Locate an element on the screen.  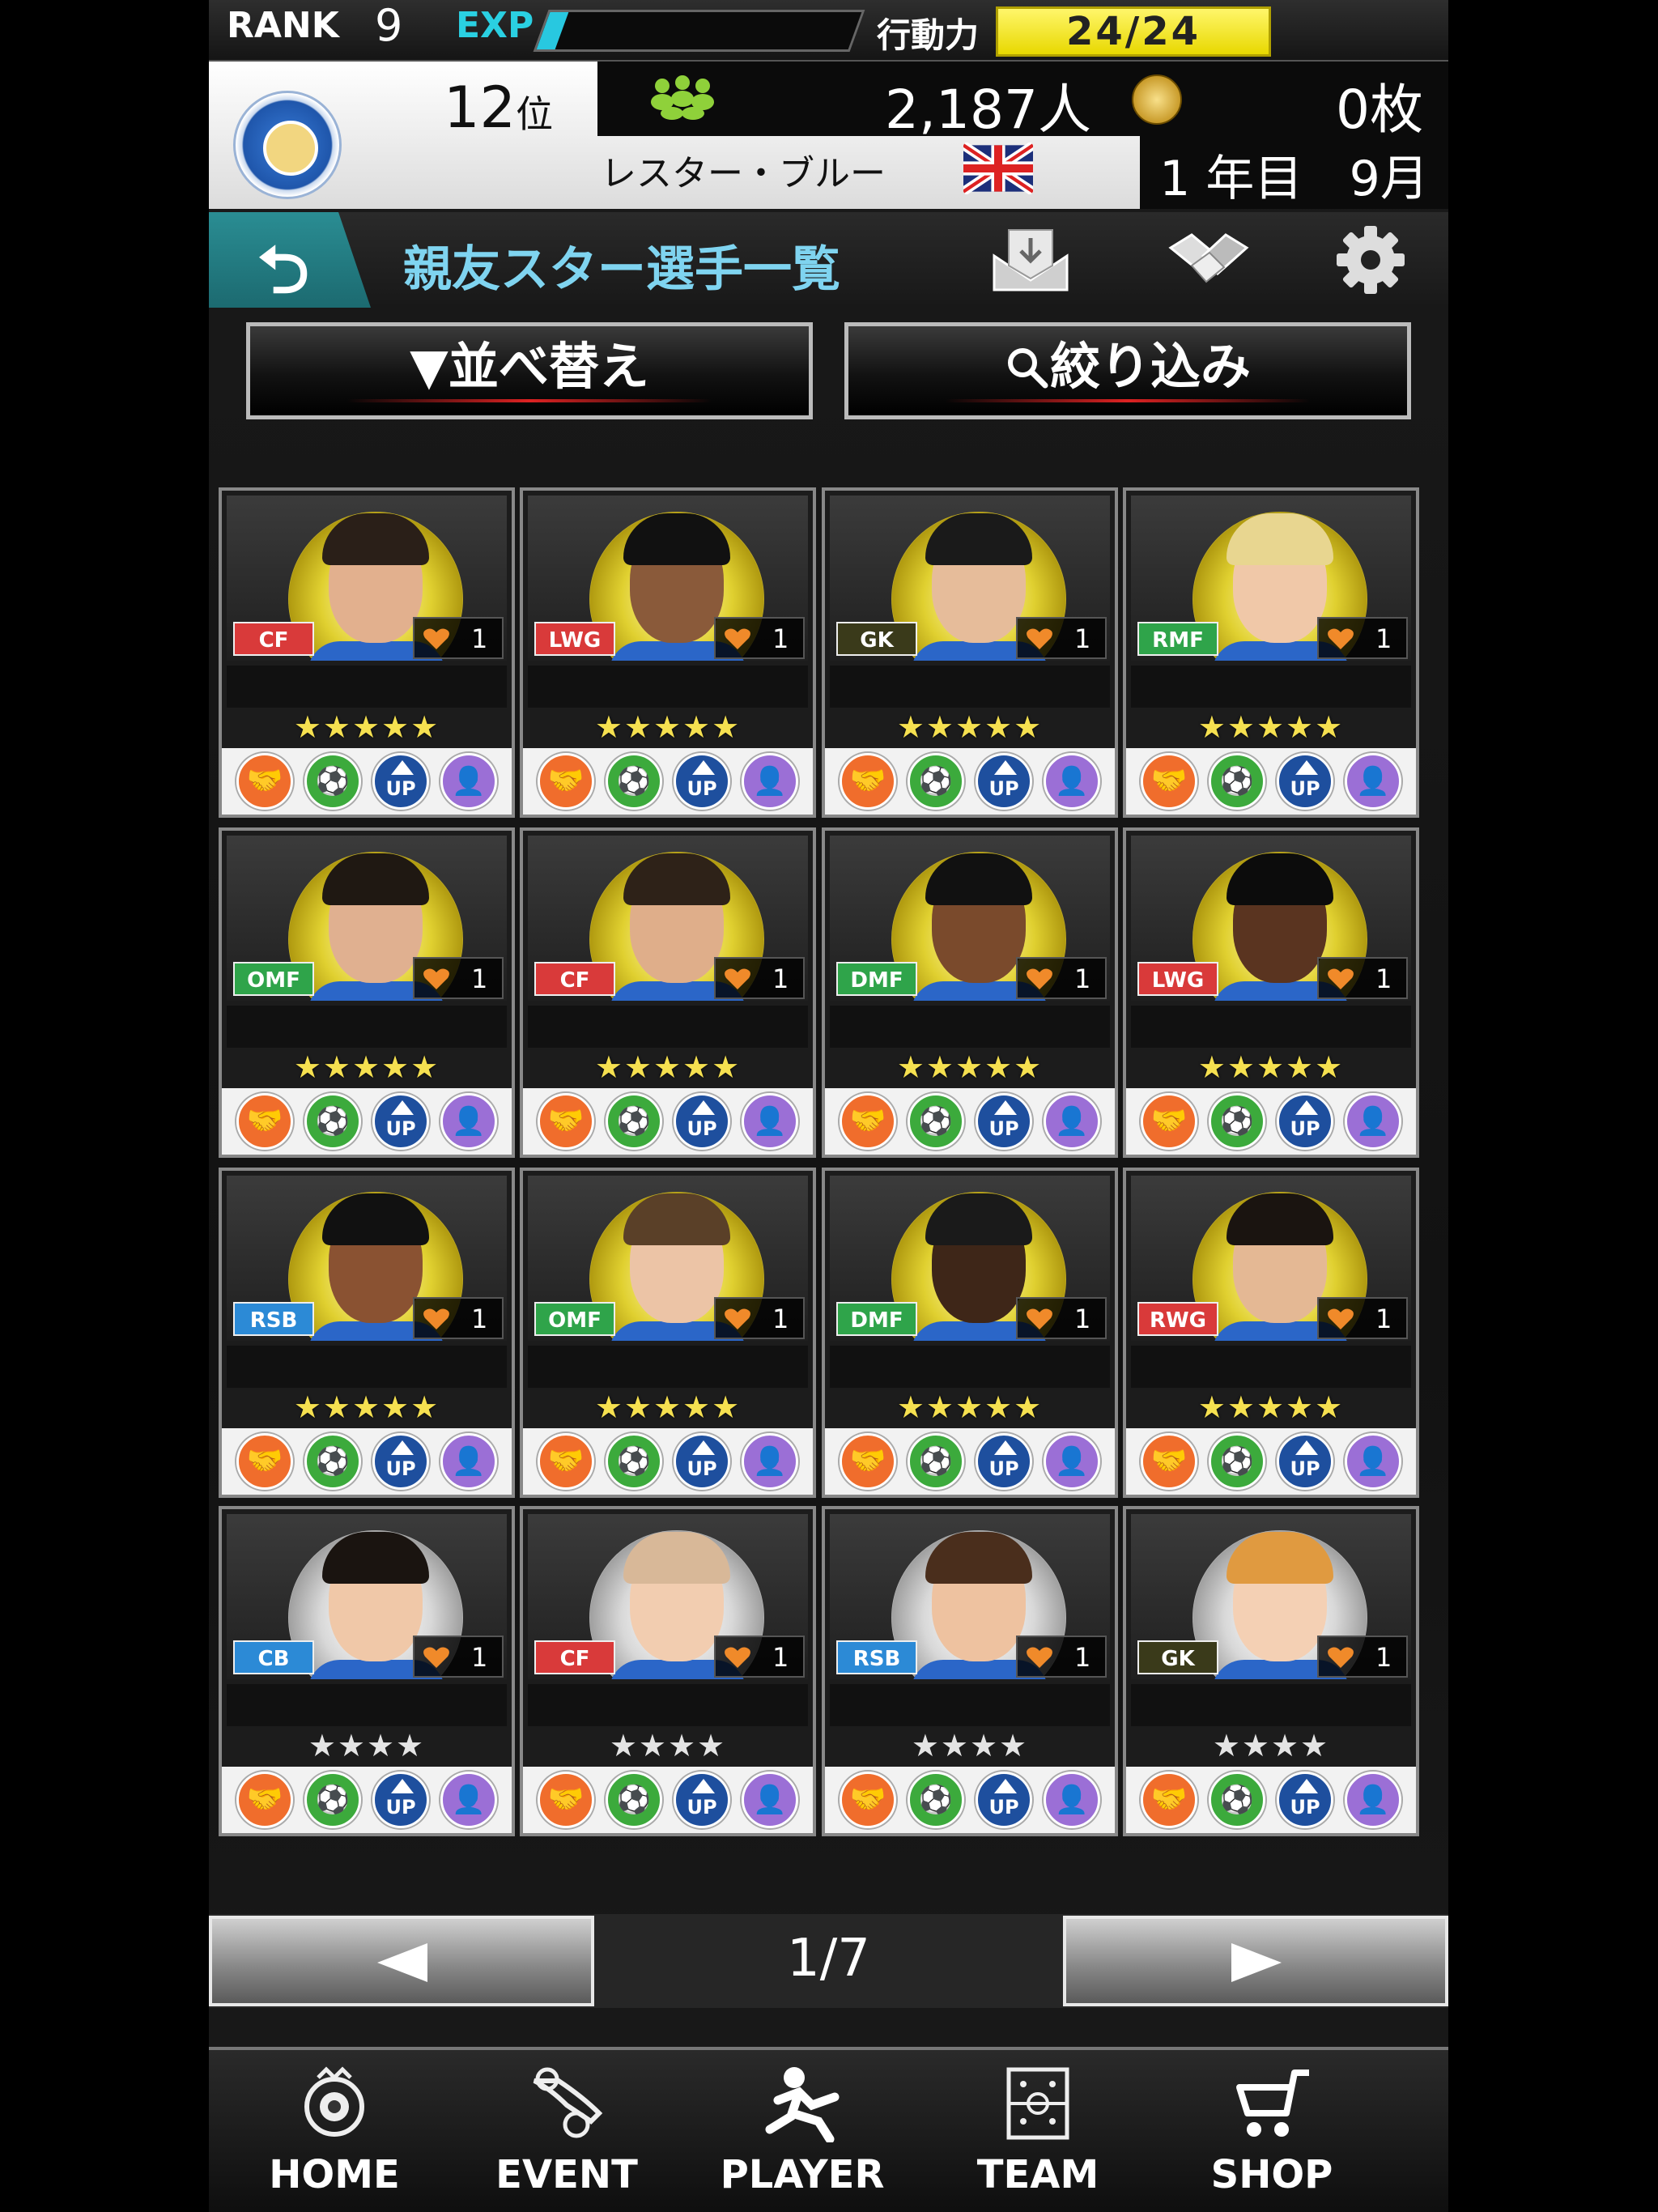
previous-page-button is located at coordinates (401, 1961).